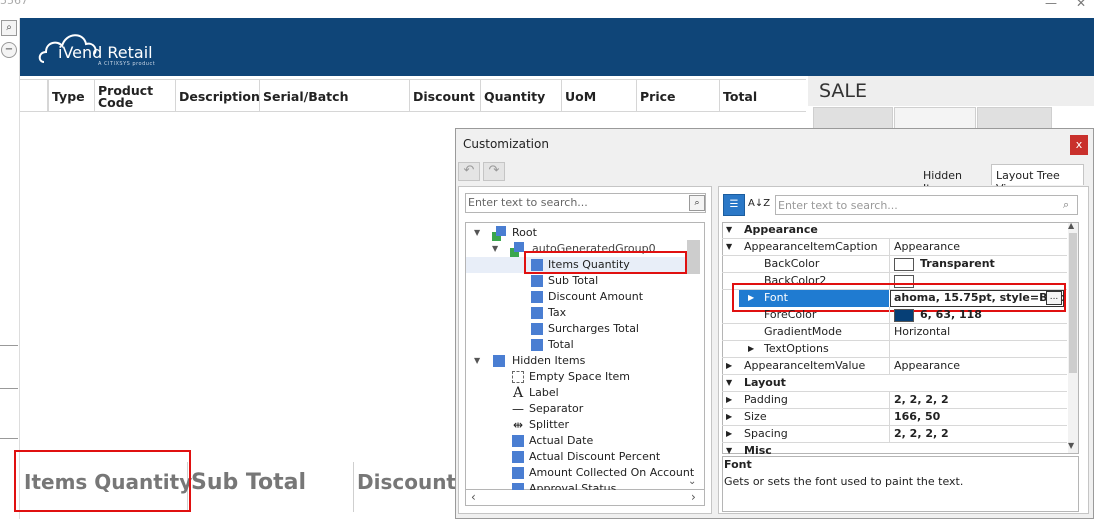 The image size is (1094, 519). What do you see at coordinates (587, 297) in the screenshot?
I see `tree-item: Discount Amount` at bounding box center [587, 297].